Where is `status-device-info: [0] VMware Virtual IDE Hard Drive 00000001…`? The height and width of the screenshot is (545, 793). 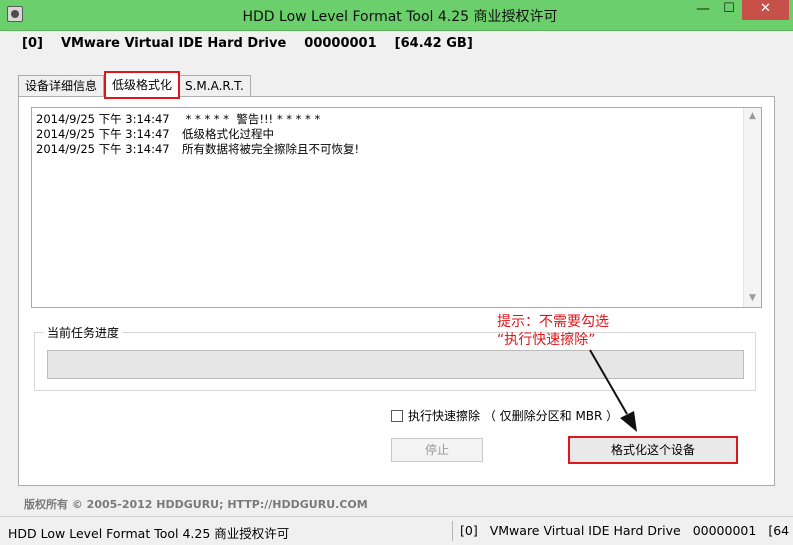
status-device-info: [0] VMware Virtual IDE Hard Drive 00000001… is located at coordinates (626, 530).